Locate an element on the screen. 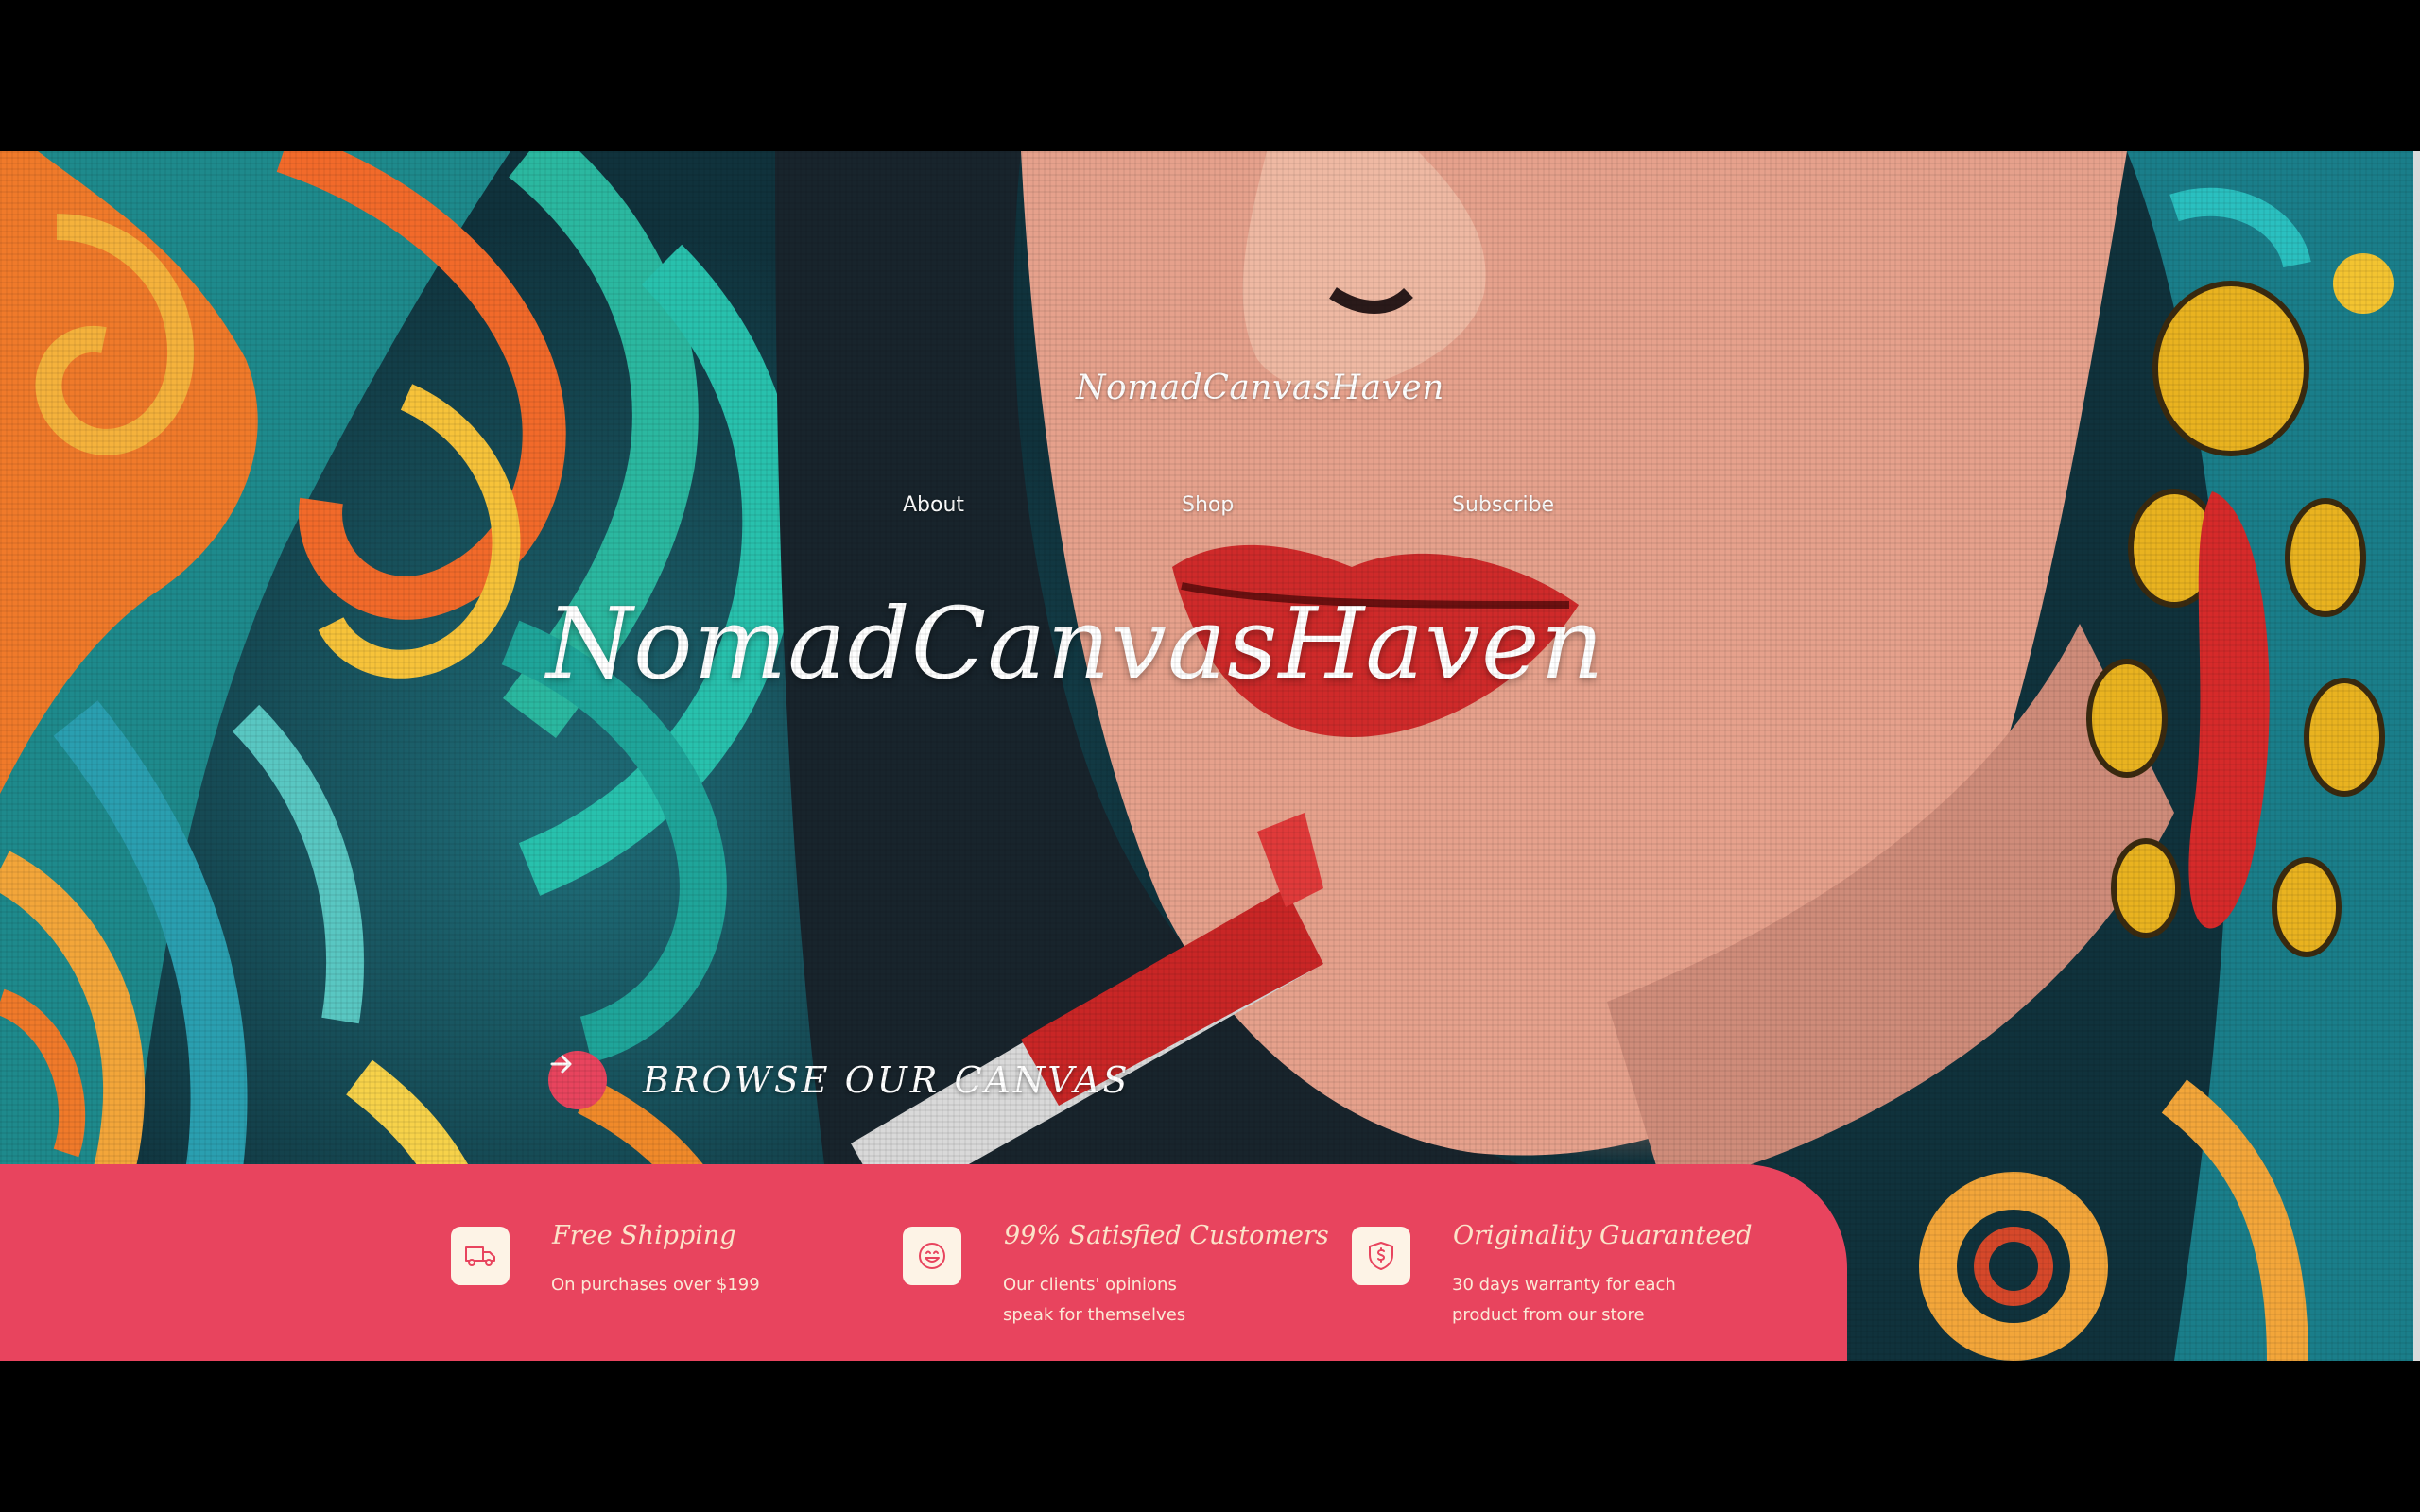 Image resolution: width=2420 pixels, height=1512 pixels. feature-title: Free Shipping is located at coordinates (644, 1235).